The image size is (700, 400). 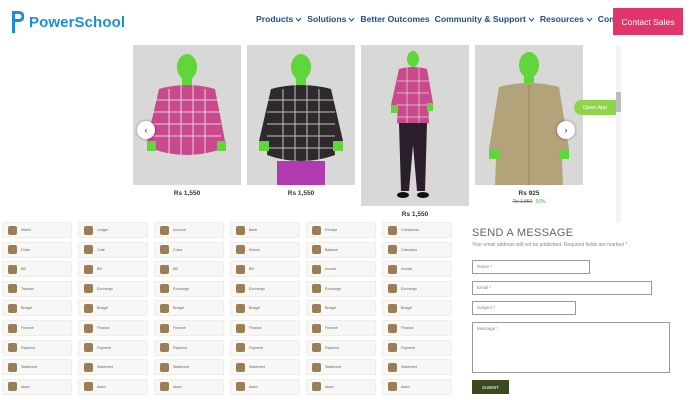 I want to click on carousel-scroll-thumb, so click(x=618, y=102).